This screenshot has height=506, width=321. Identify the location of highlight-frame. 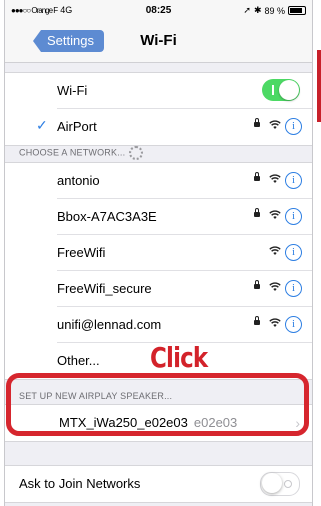
(157, 404).